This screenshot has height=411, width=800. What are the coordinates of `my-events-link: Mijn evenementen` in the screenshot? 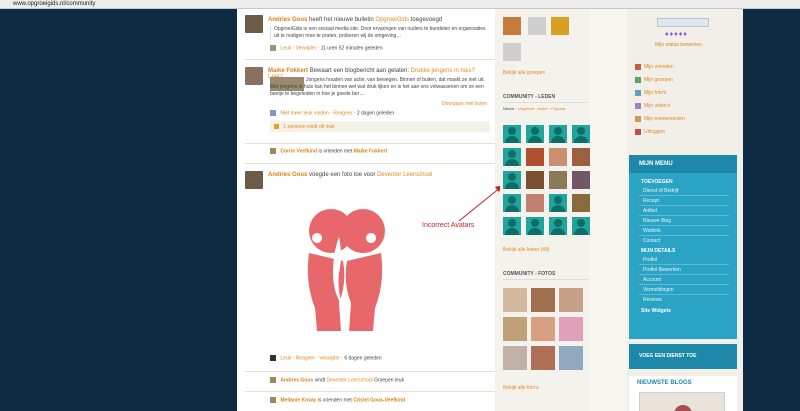 It's located at (664, 119).